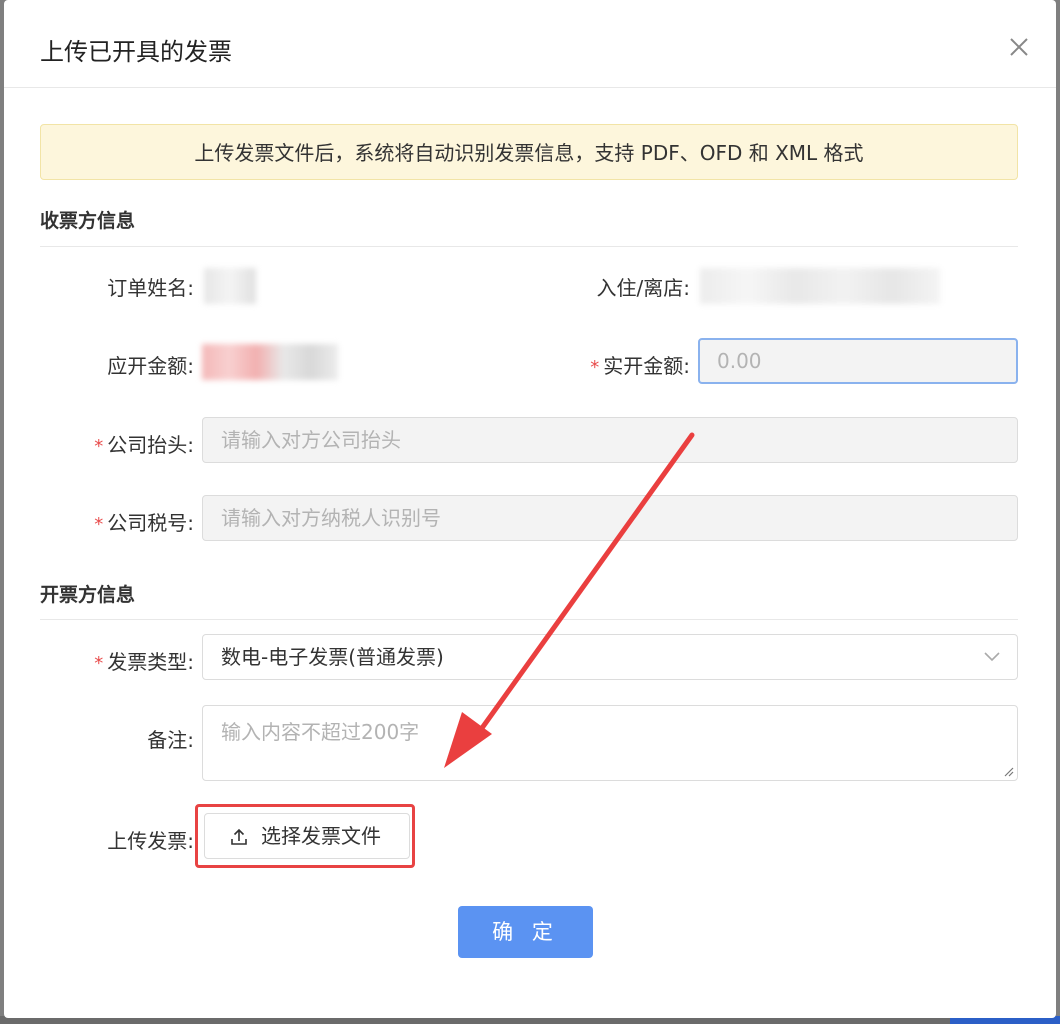 Image resolution: width=1060 pixels, height=1024 pixels. I want to click on order-name-label: 订单姓名:, so click(150, 288).